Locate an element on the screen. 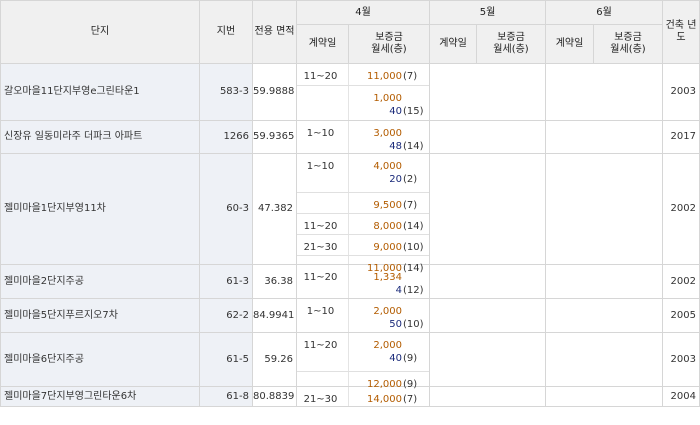  contract-entry: 21~30 9,000 (10) is located at coordinates (363, 244).